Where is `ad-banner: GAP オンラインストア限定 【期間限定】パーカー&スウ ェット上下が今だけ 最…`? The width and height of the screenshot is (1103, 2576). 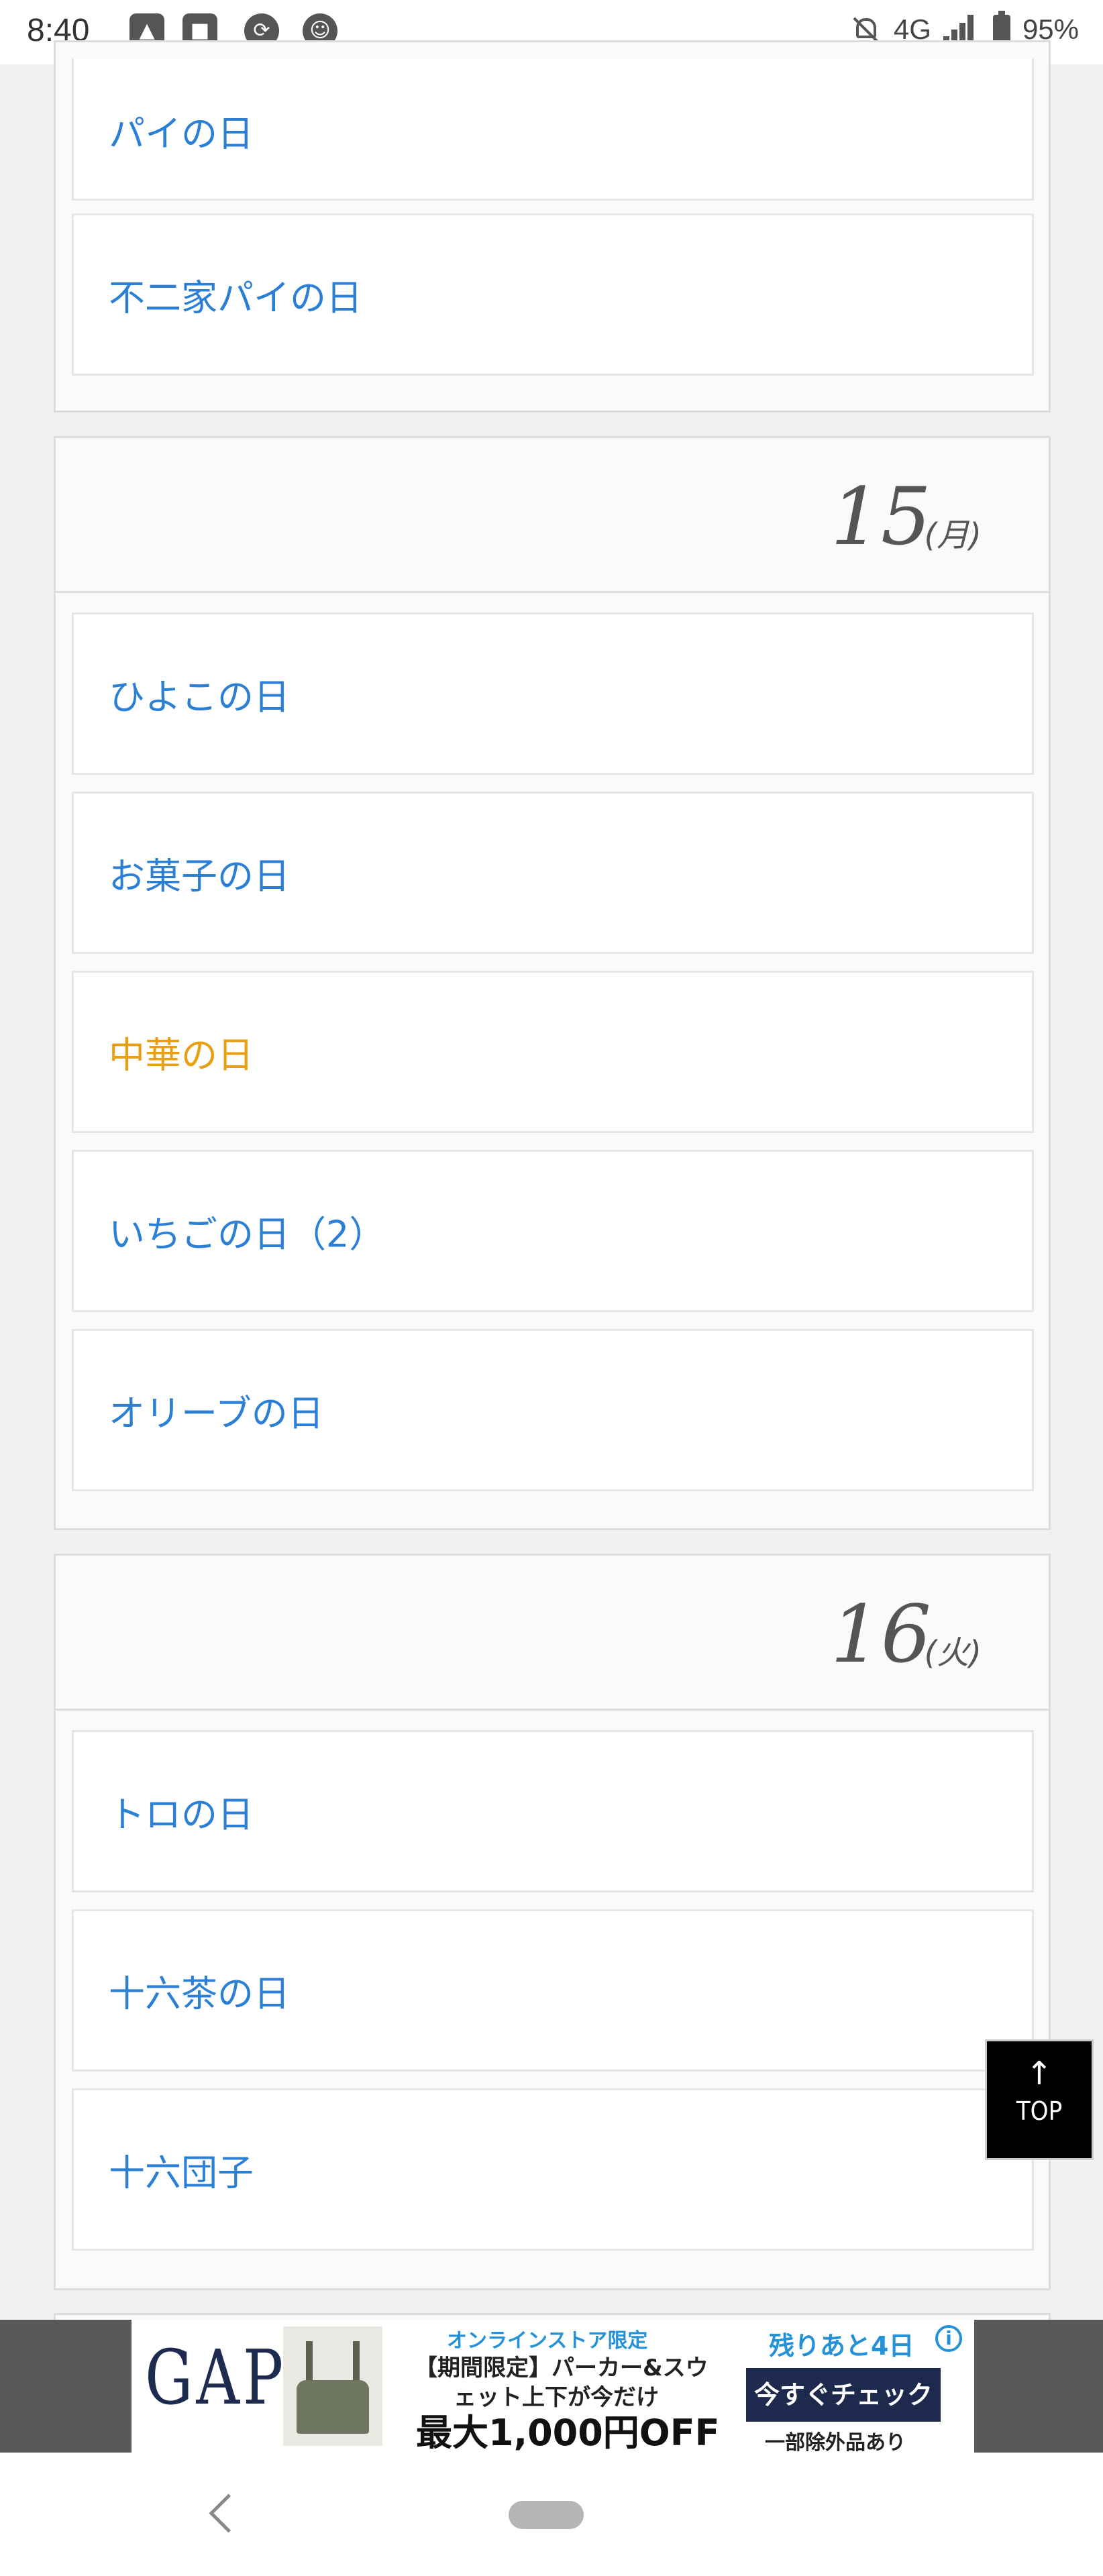
ad-banner: GAP オンラインストア限定 【期間限定】パーカー&スウ ェット上下が今だけ 最… is located at coordinates (553, 2387).